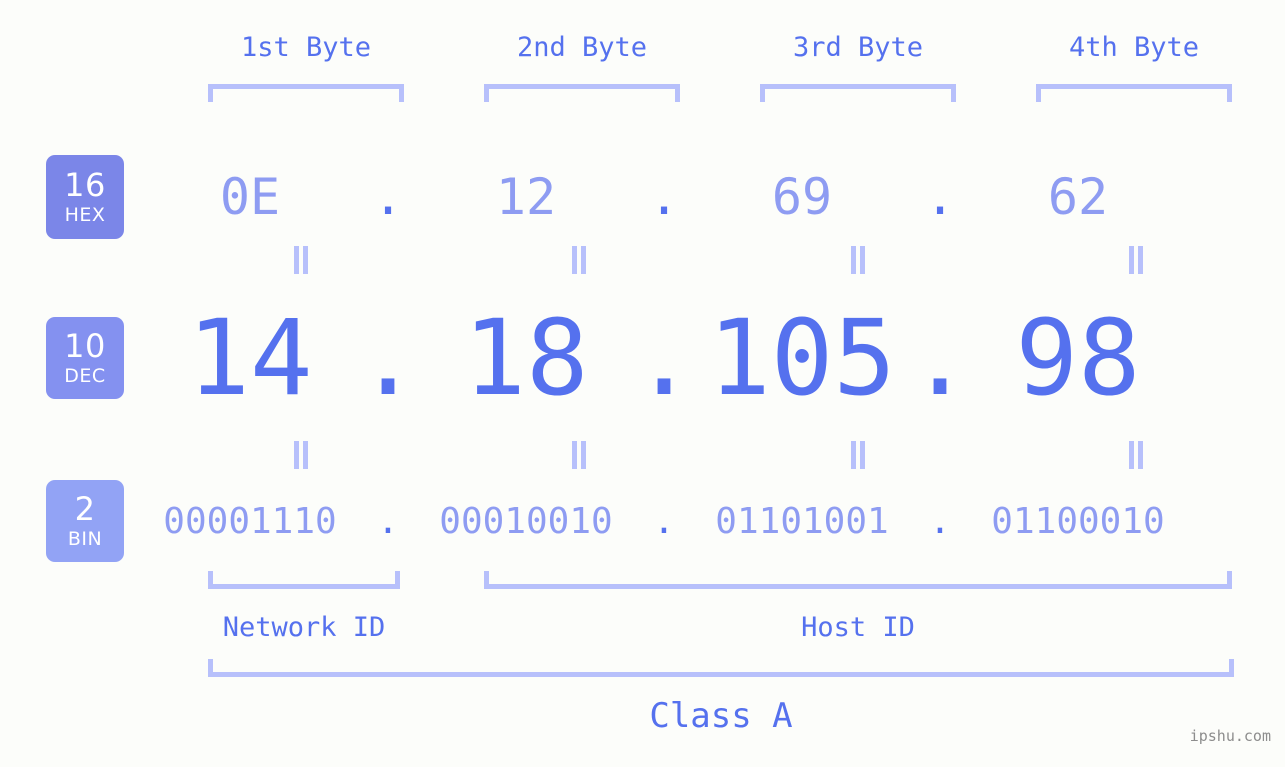  What do you see at coordinates (1134, 47) in the screenshot?
I see `byte-header-4: 4th Byte` at bounding box center [1134, 47].